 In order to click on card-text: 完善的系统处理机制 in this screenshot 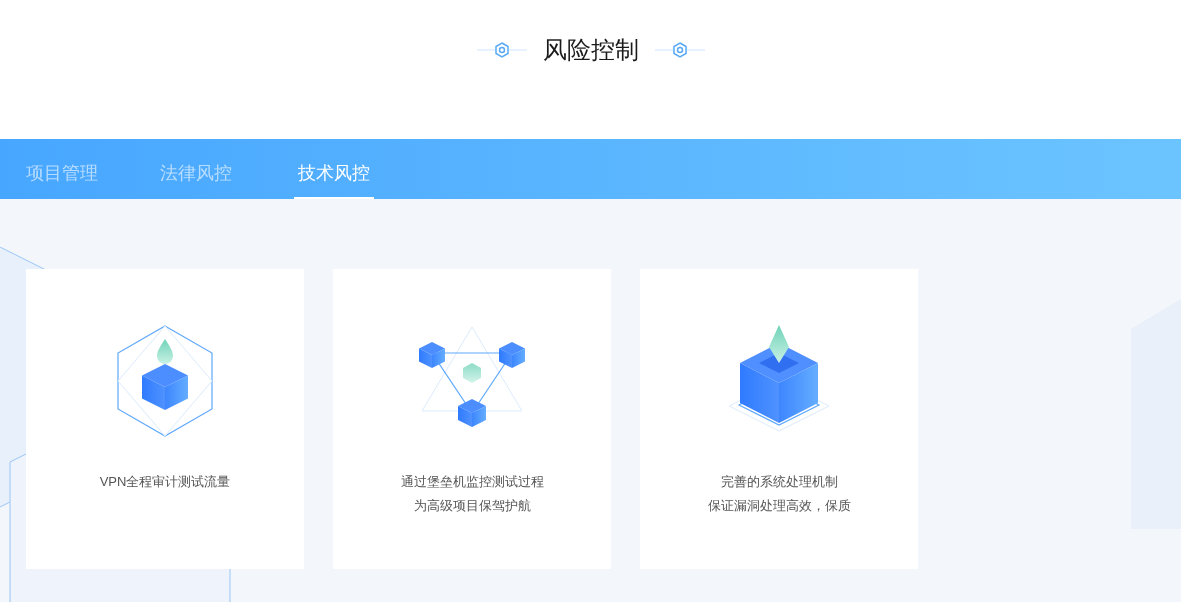, I will do `click(779, 482)`.